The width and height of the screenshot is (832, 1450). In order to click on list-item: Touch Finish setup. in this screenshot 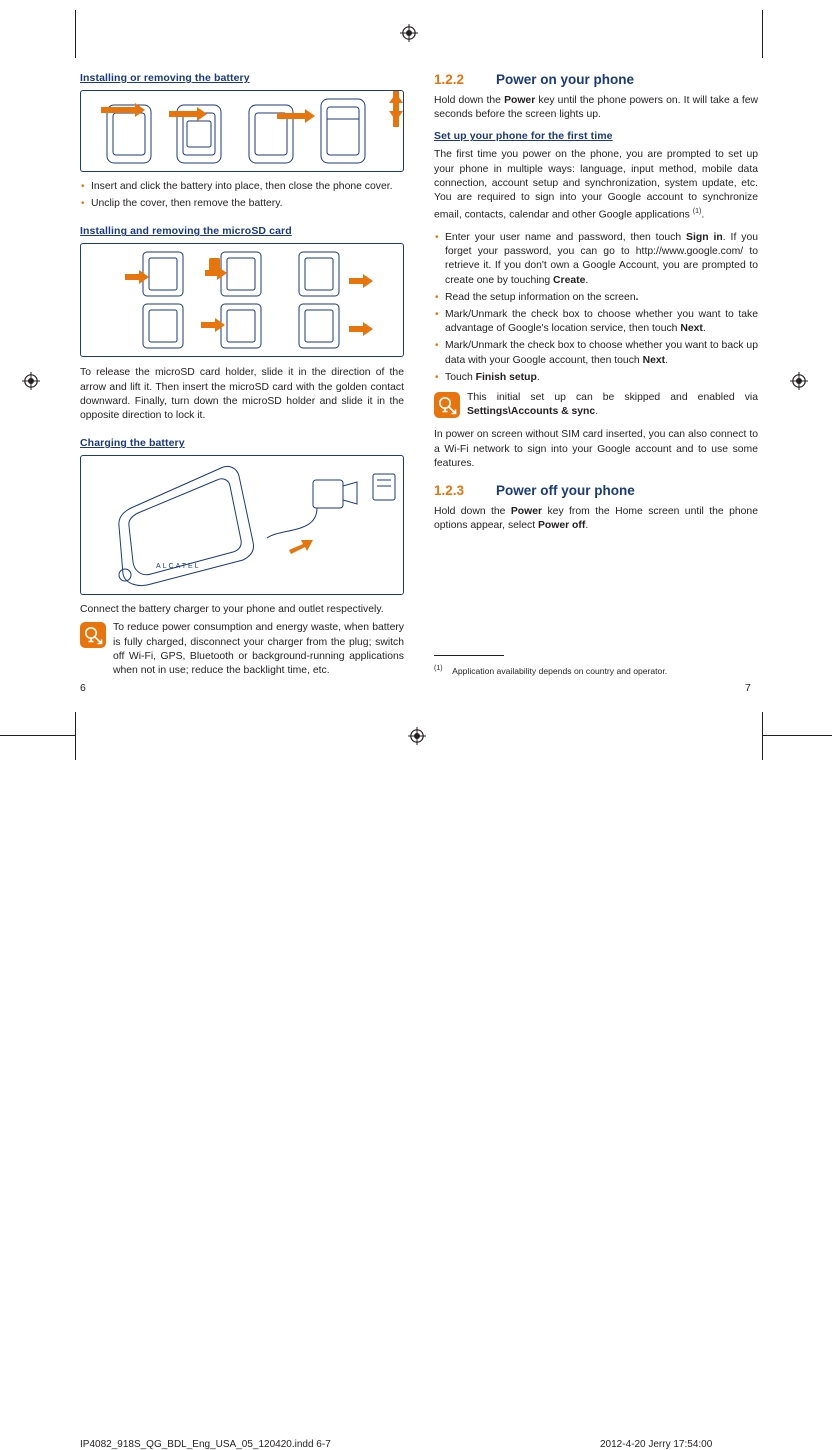, I will do `click(596, 378)`.